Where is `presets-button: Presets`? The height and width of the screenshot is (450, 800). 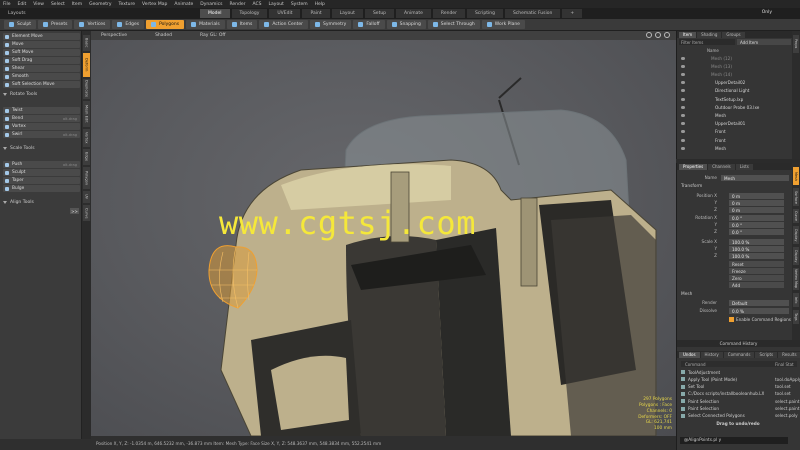
presets-button: Presets is located at coordinates (55, 24).